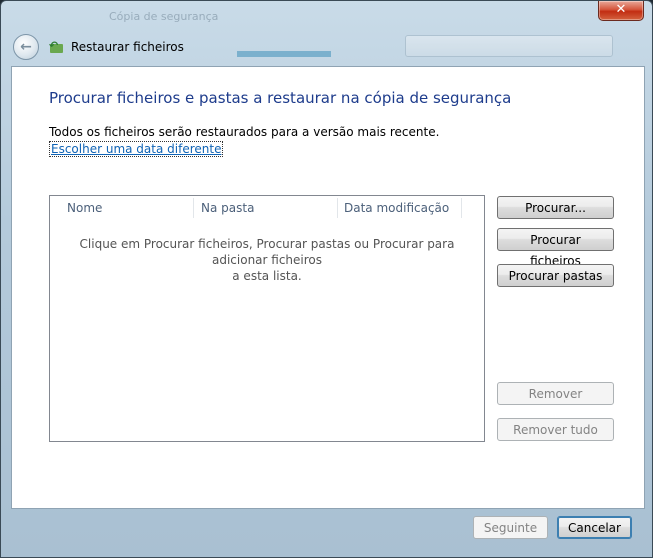 Image resolution: width=653 pixels, height=558 pixels. What do you see at coordinates (284, 54) in the screenshot?
I see `background-progress-bar` at bounding box center [284, 54].